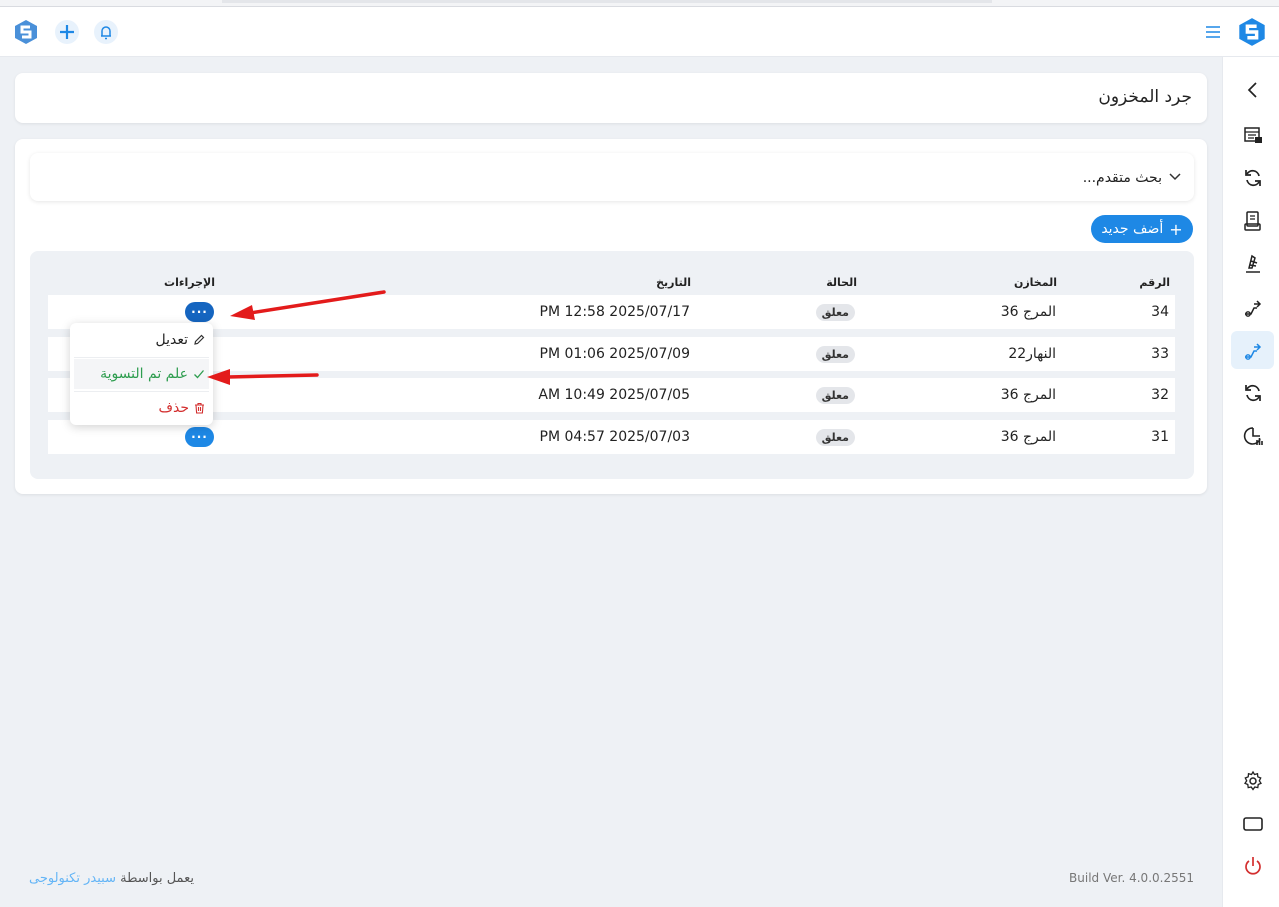 Image resolution: width=1279 pixels, height=907 pixels. I want to click on footer-powered-by: يعمل بواسطة سبيدر تكنولوجى, so click(111, 878).